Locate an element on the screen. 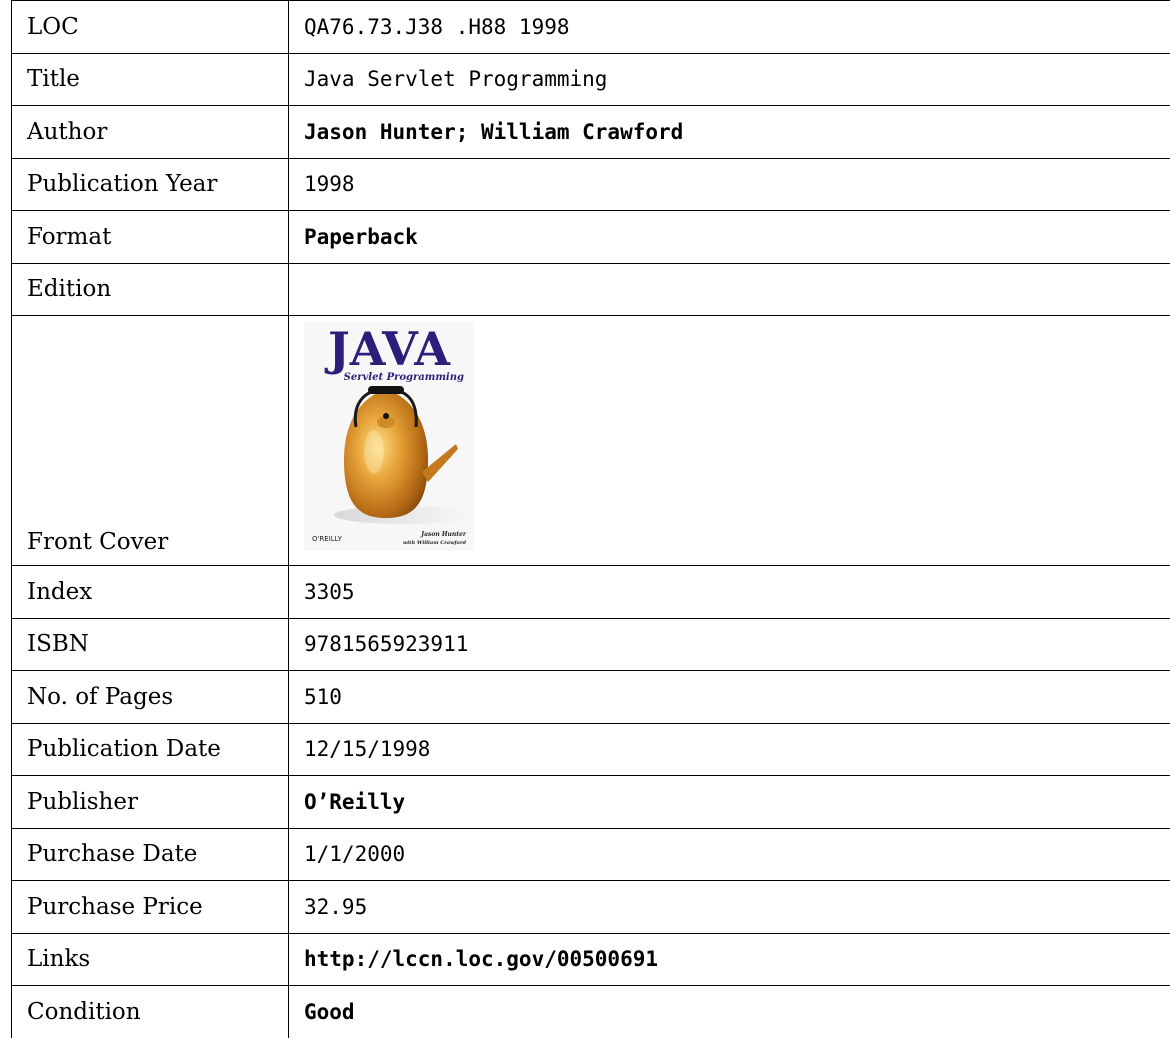  title-value: Java Servlet Programming is located at coordinates (729, 79).